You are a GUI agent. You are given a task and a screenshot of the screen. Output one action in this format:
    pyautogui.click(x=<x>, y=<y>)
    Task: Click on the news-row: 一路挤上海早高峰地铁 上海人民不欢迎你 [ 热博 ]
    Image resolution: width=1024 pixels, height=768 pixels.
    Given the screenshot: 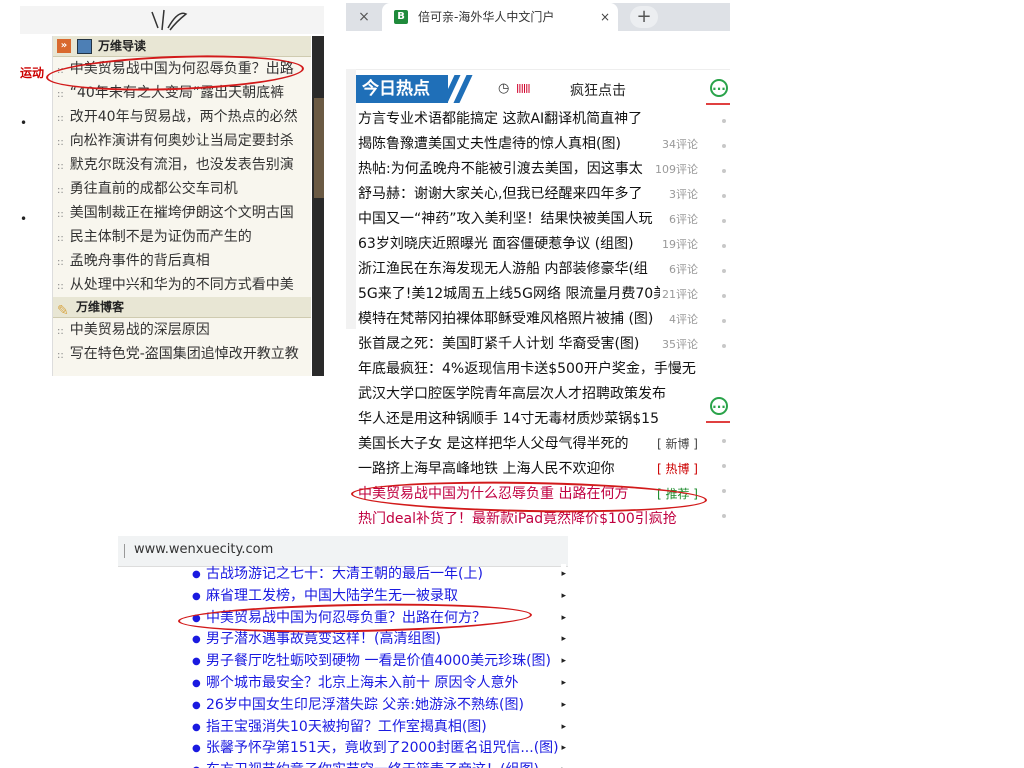 What is the action you would take?
    pyautogui.click(x=528, y=469)
    